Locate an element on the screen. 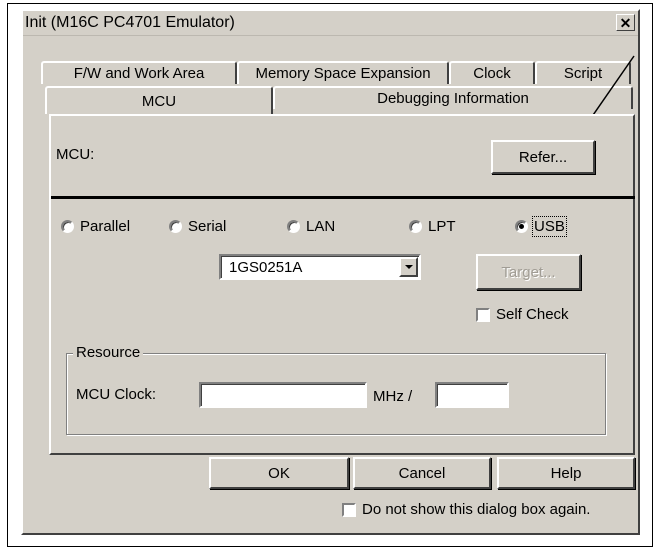  radio-parallel: Parallel is located at coordinates (95, 226).